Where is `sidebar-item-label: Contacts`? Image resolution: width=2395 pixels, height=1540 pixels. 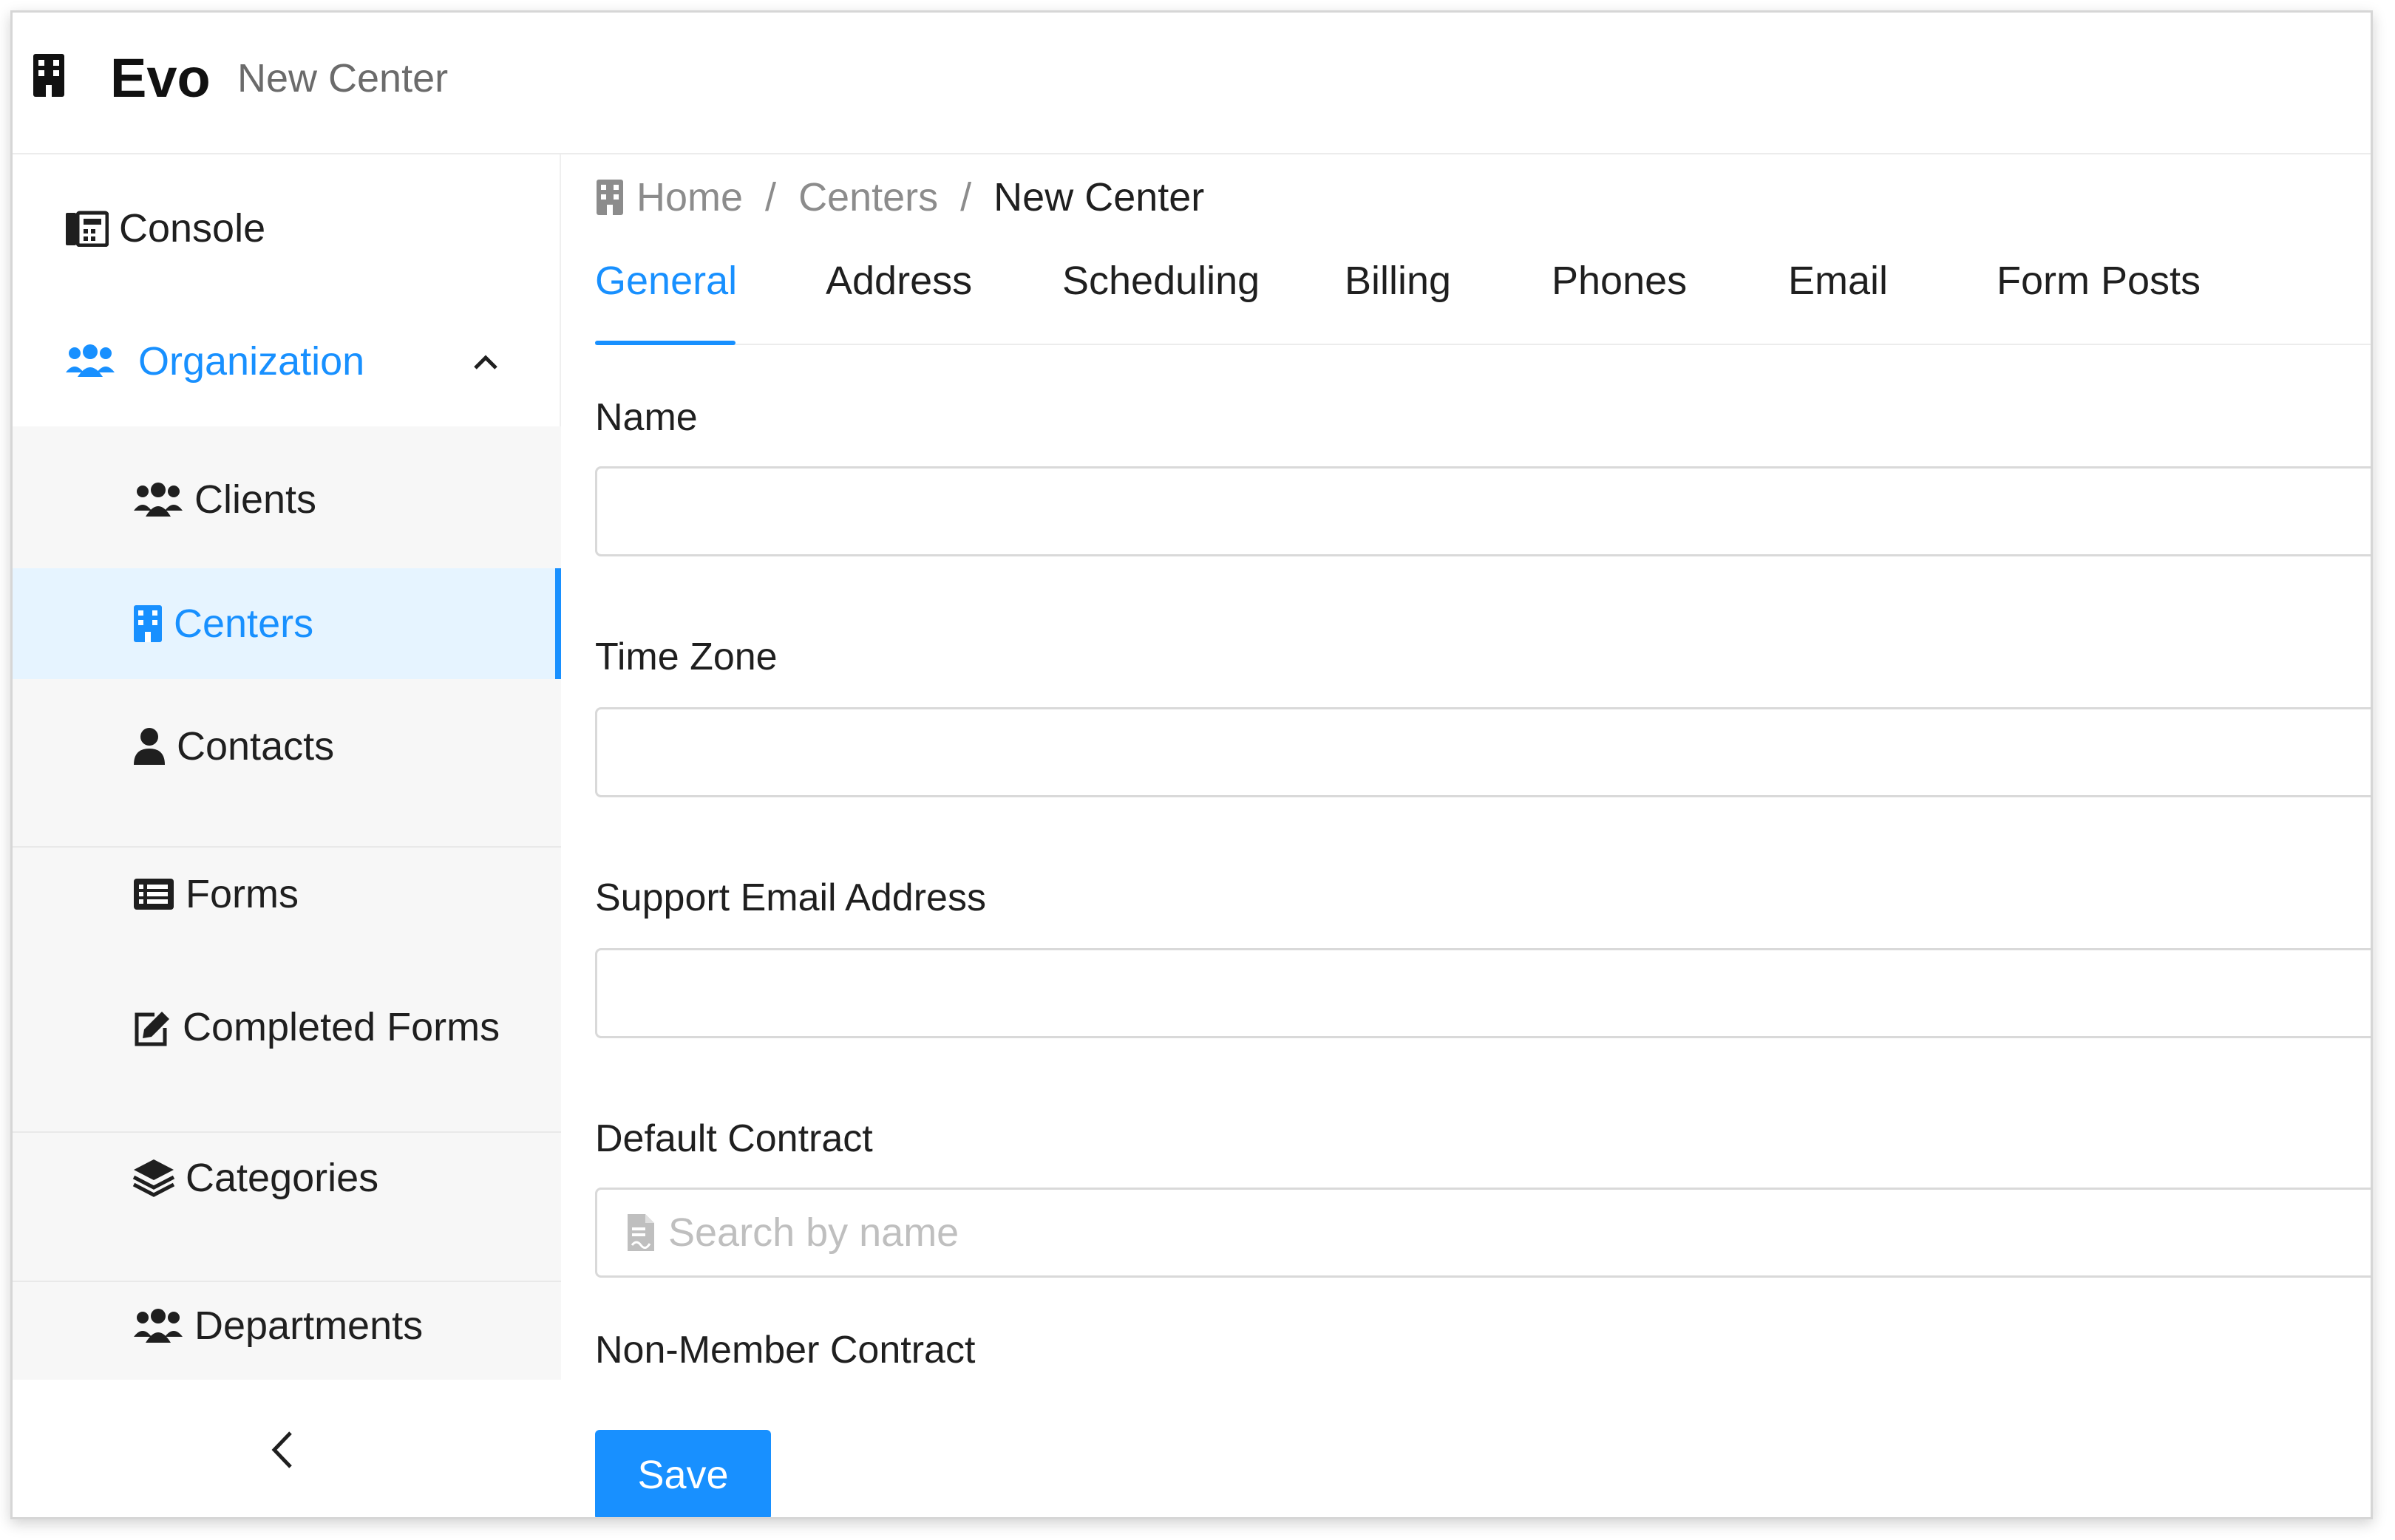 sidebar-item-label: Contacts is located at coordinates (256, 746).